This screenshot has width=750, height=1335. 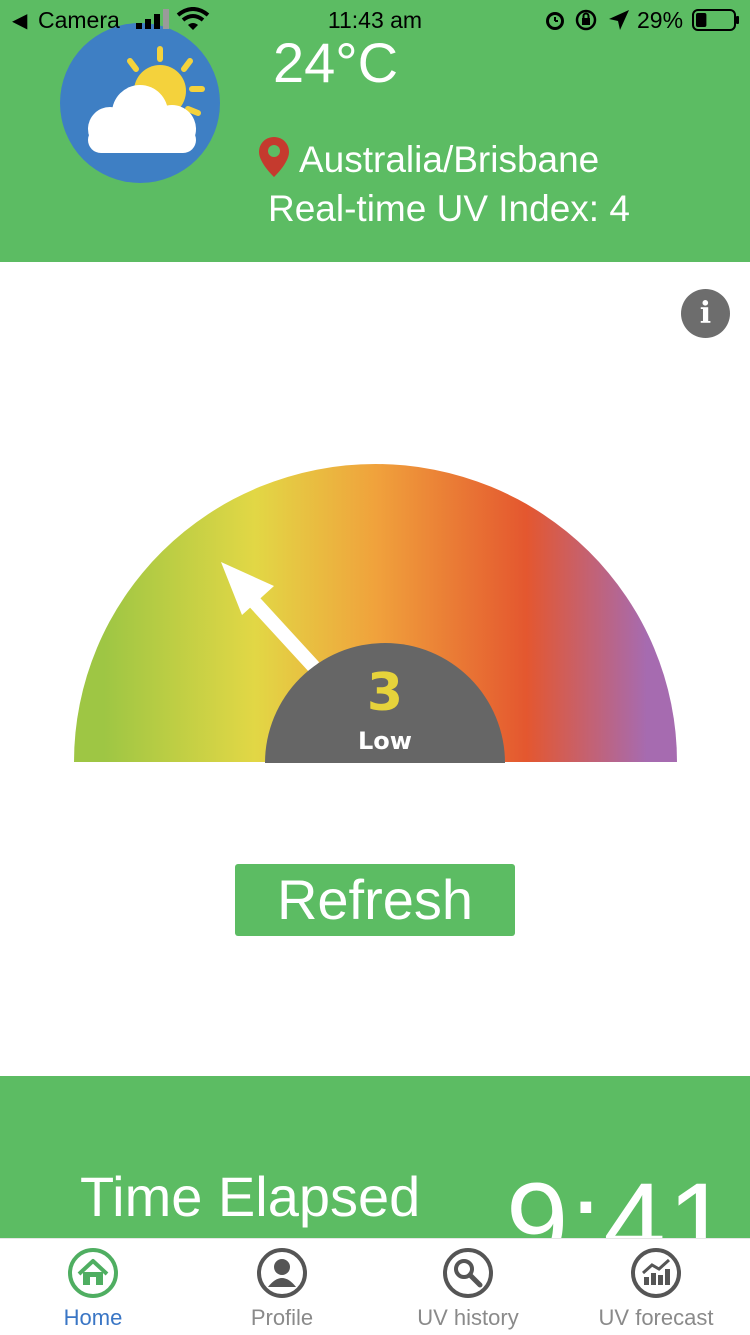 I want to click on time-elapsed-value: 9:41, so click(x=619, y=1199).